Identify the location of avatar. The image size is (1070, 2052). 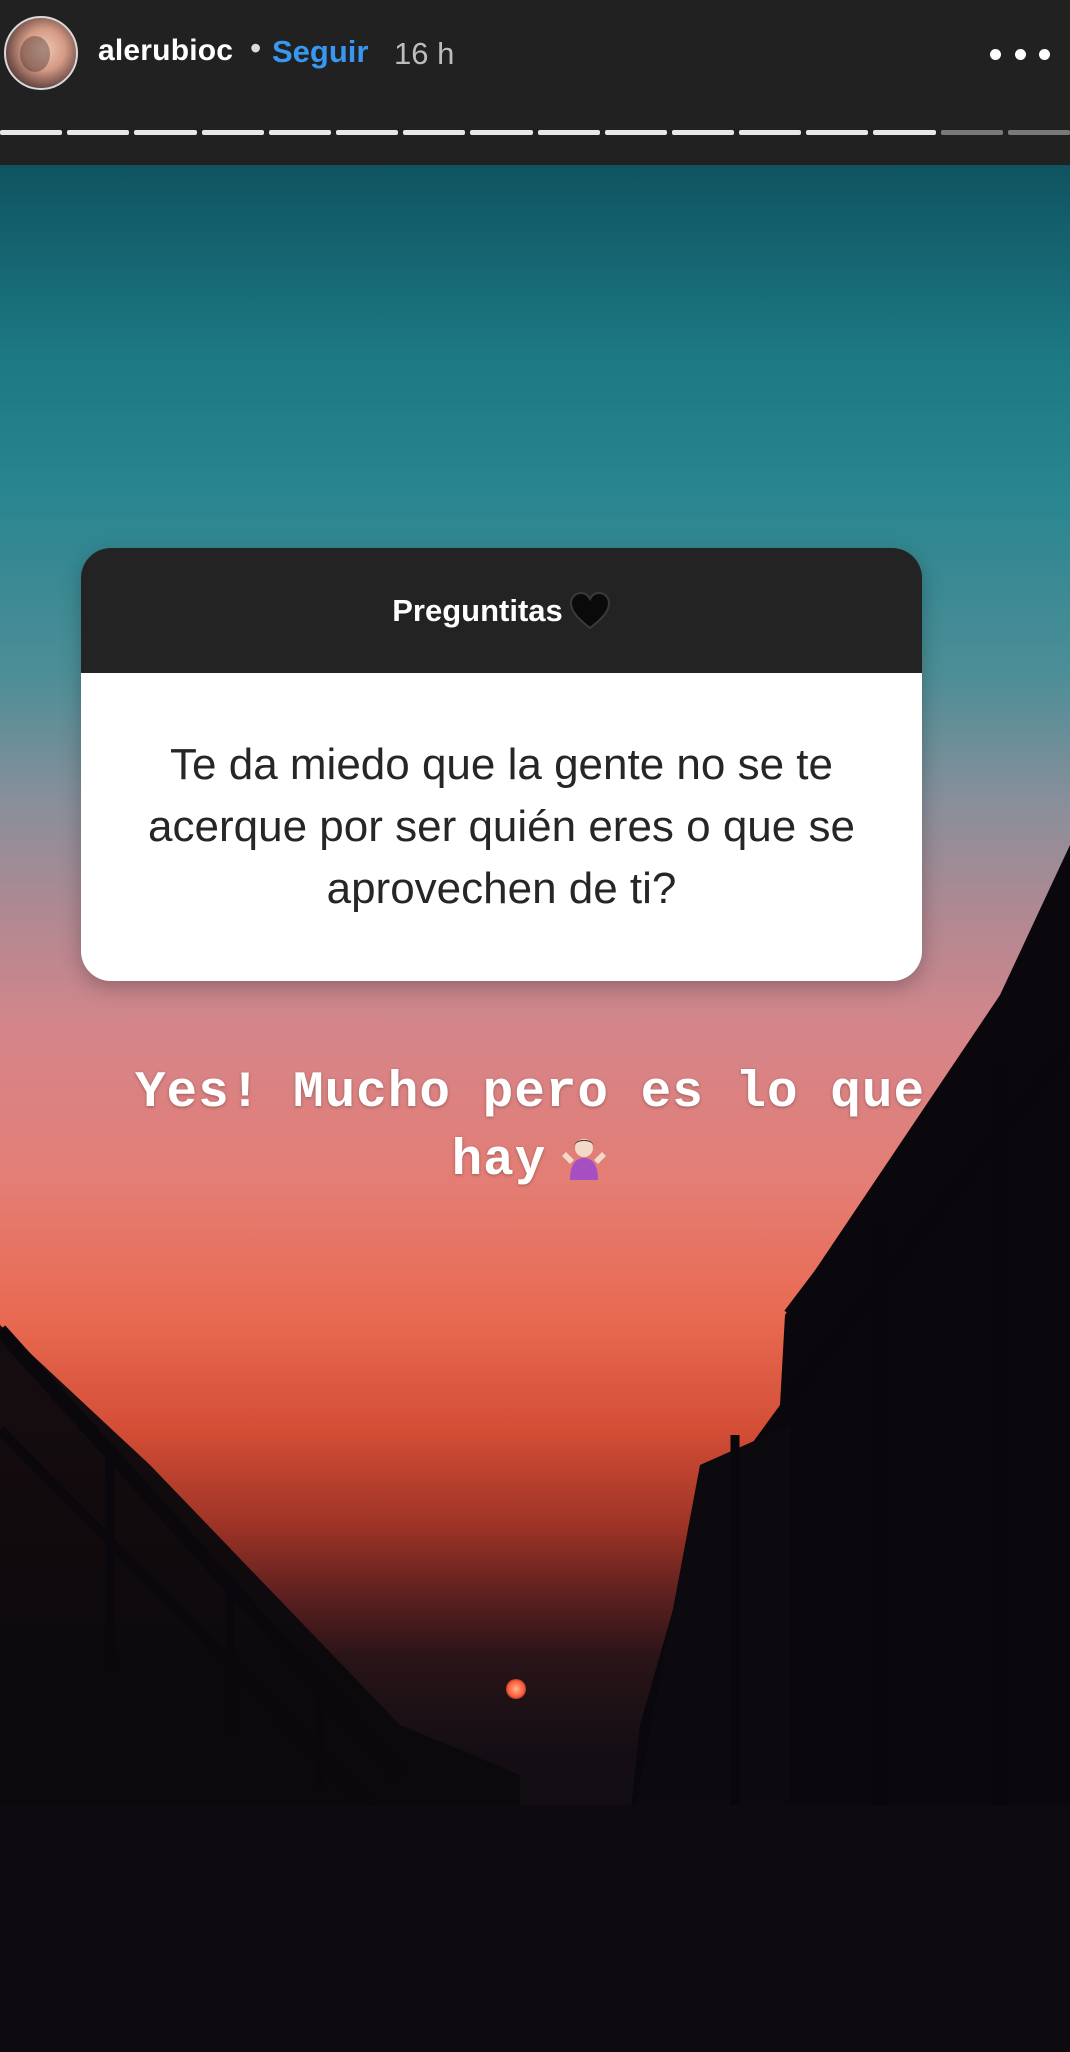
(41, 53).